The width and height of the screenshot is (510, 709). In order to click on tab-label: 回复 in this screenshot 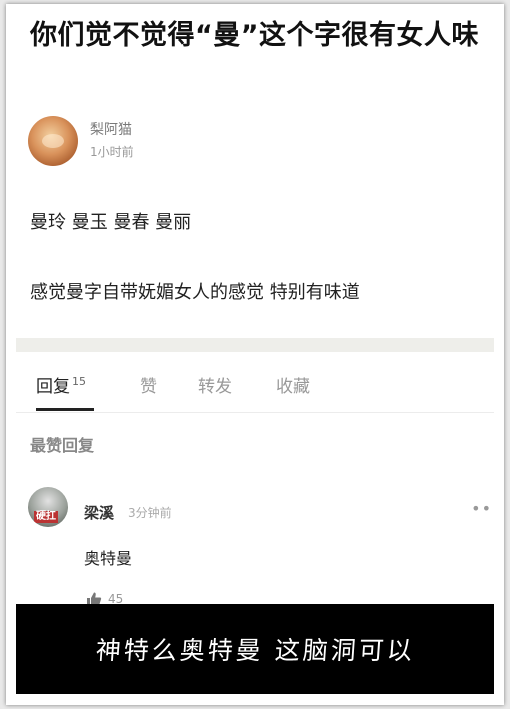, I will do `click(53, 387)`.